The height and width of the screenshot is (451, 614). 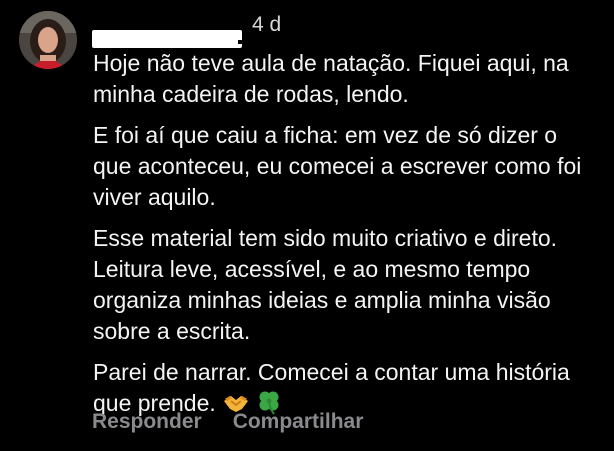 I want to click on reply-button: Responder, so click(x=147, y=422).